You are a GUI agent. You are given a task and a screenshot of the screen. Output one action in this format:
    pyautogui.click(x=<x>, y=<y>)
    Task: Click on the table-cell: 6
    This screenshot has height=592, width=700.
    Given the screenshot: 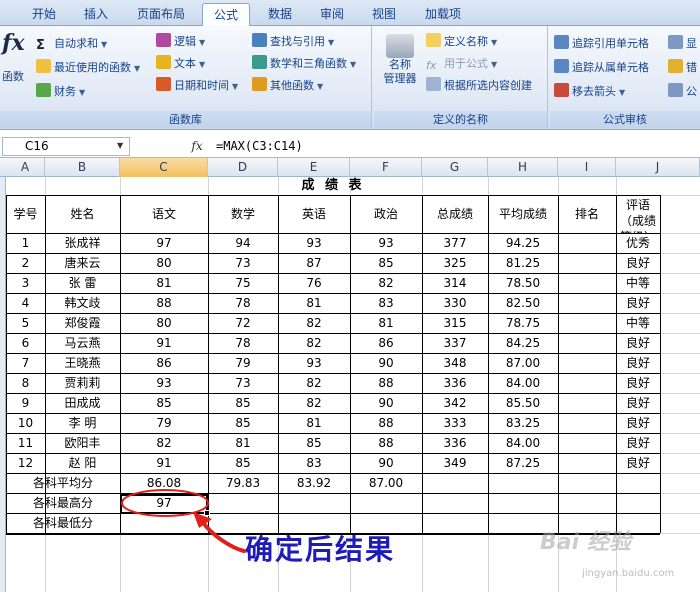 What is the action you would take?
    pyautogui.click(x=25, y=343)
    